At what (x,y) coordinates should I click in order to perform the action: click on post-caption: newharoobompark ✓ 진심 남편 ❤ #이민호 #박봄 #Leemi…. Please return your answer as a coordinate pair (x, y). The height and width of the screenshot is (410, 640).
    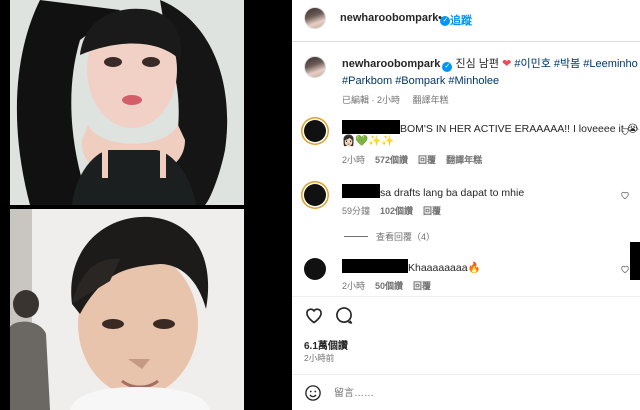
    Looking at the image, I should click on (490, 81).